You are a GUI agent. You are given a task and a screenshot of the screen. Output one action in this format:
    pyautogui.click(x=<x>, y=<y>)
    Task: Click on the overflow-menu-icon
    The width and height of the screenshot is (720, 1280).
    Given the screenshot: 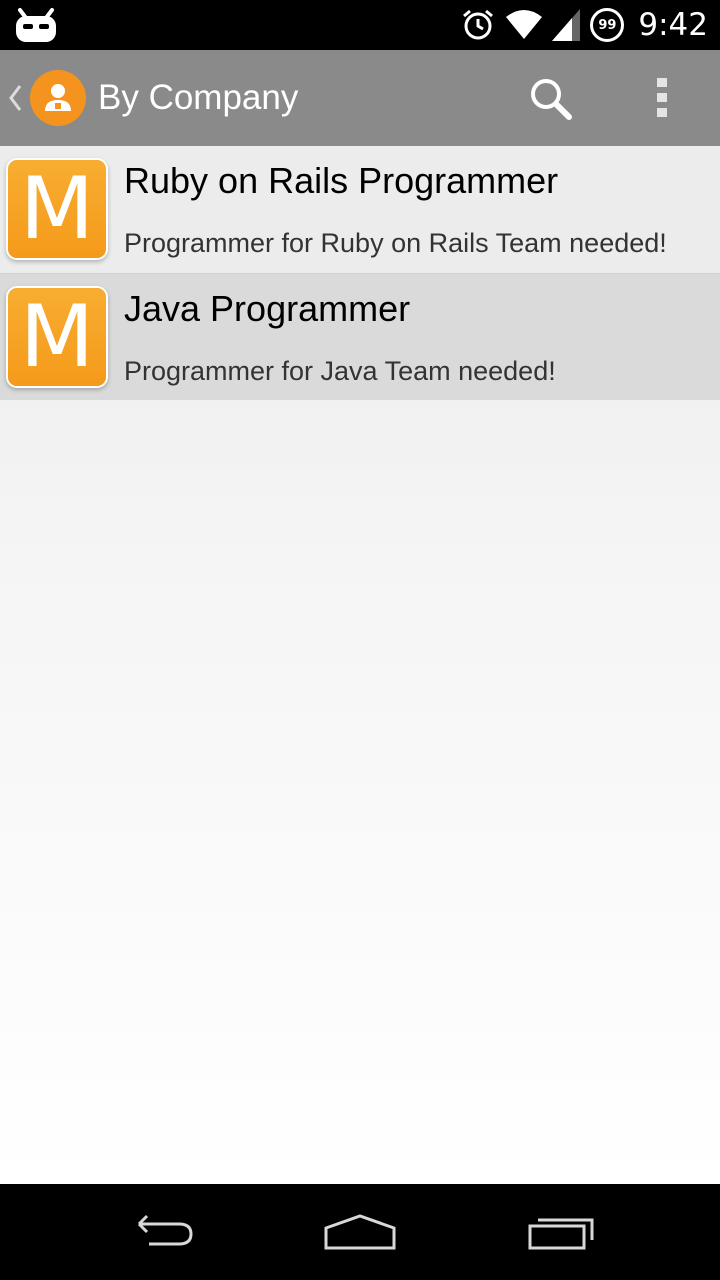 What is the action you would take?
    pyautogui.click(x=662, y=97)
    